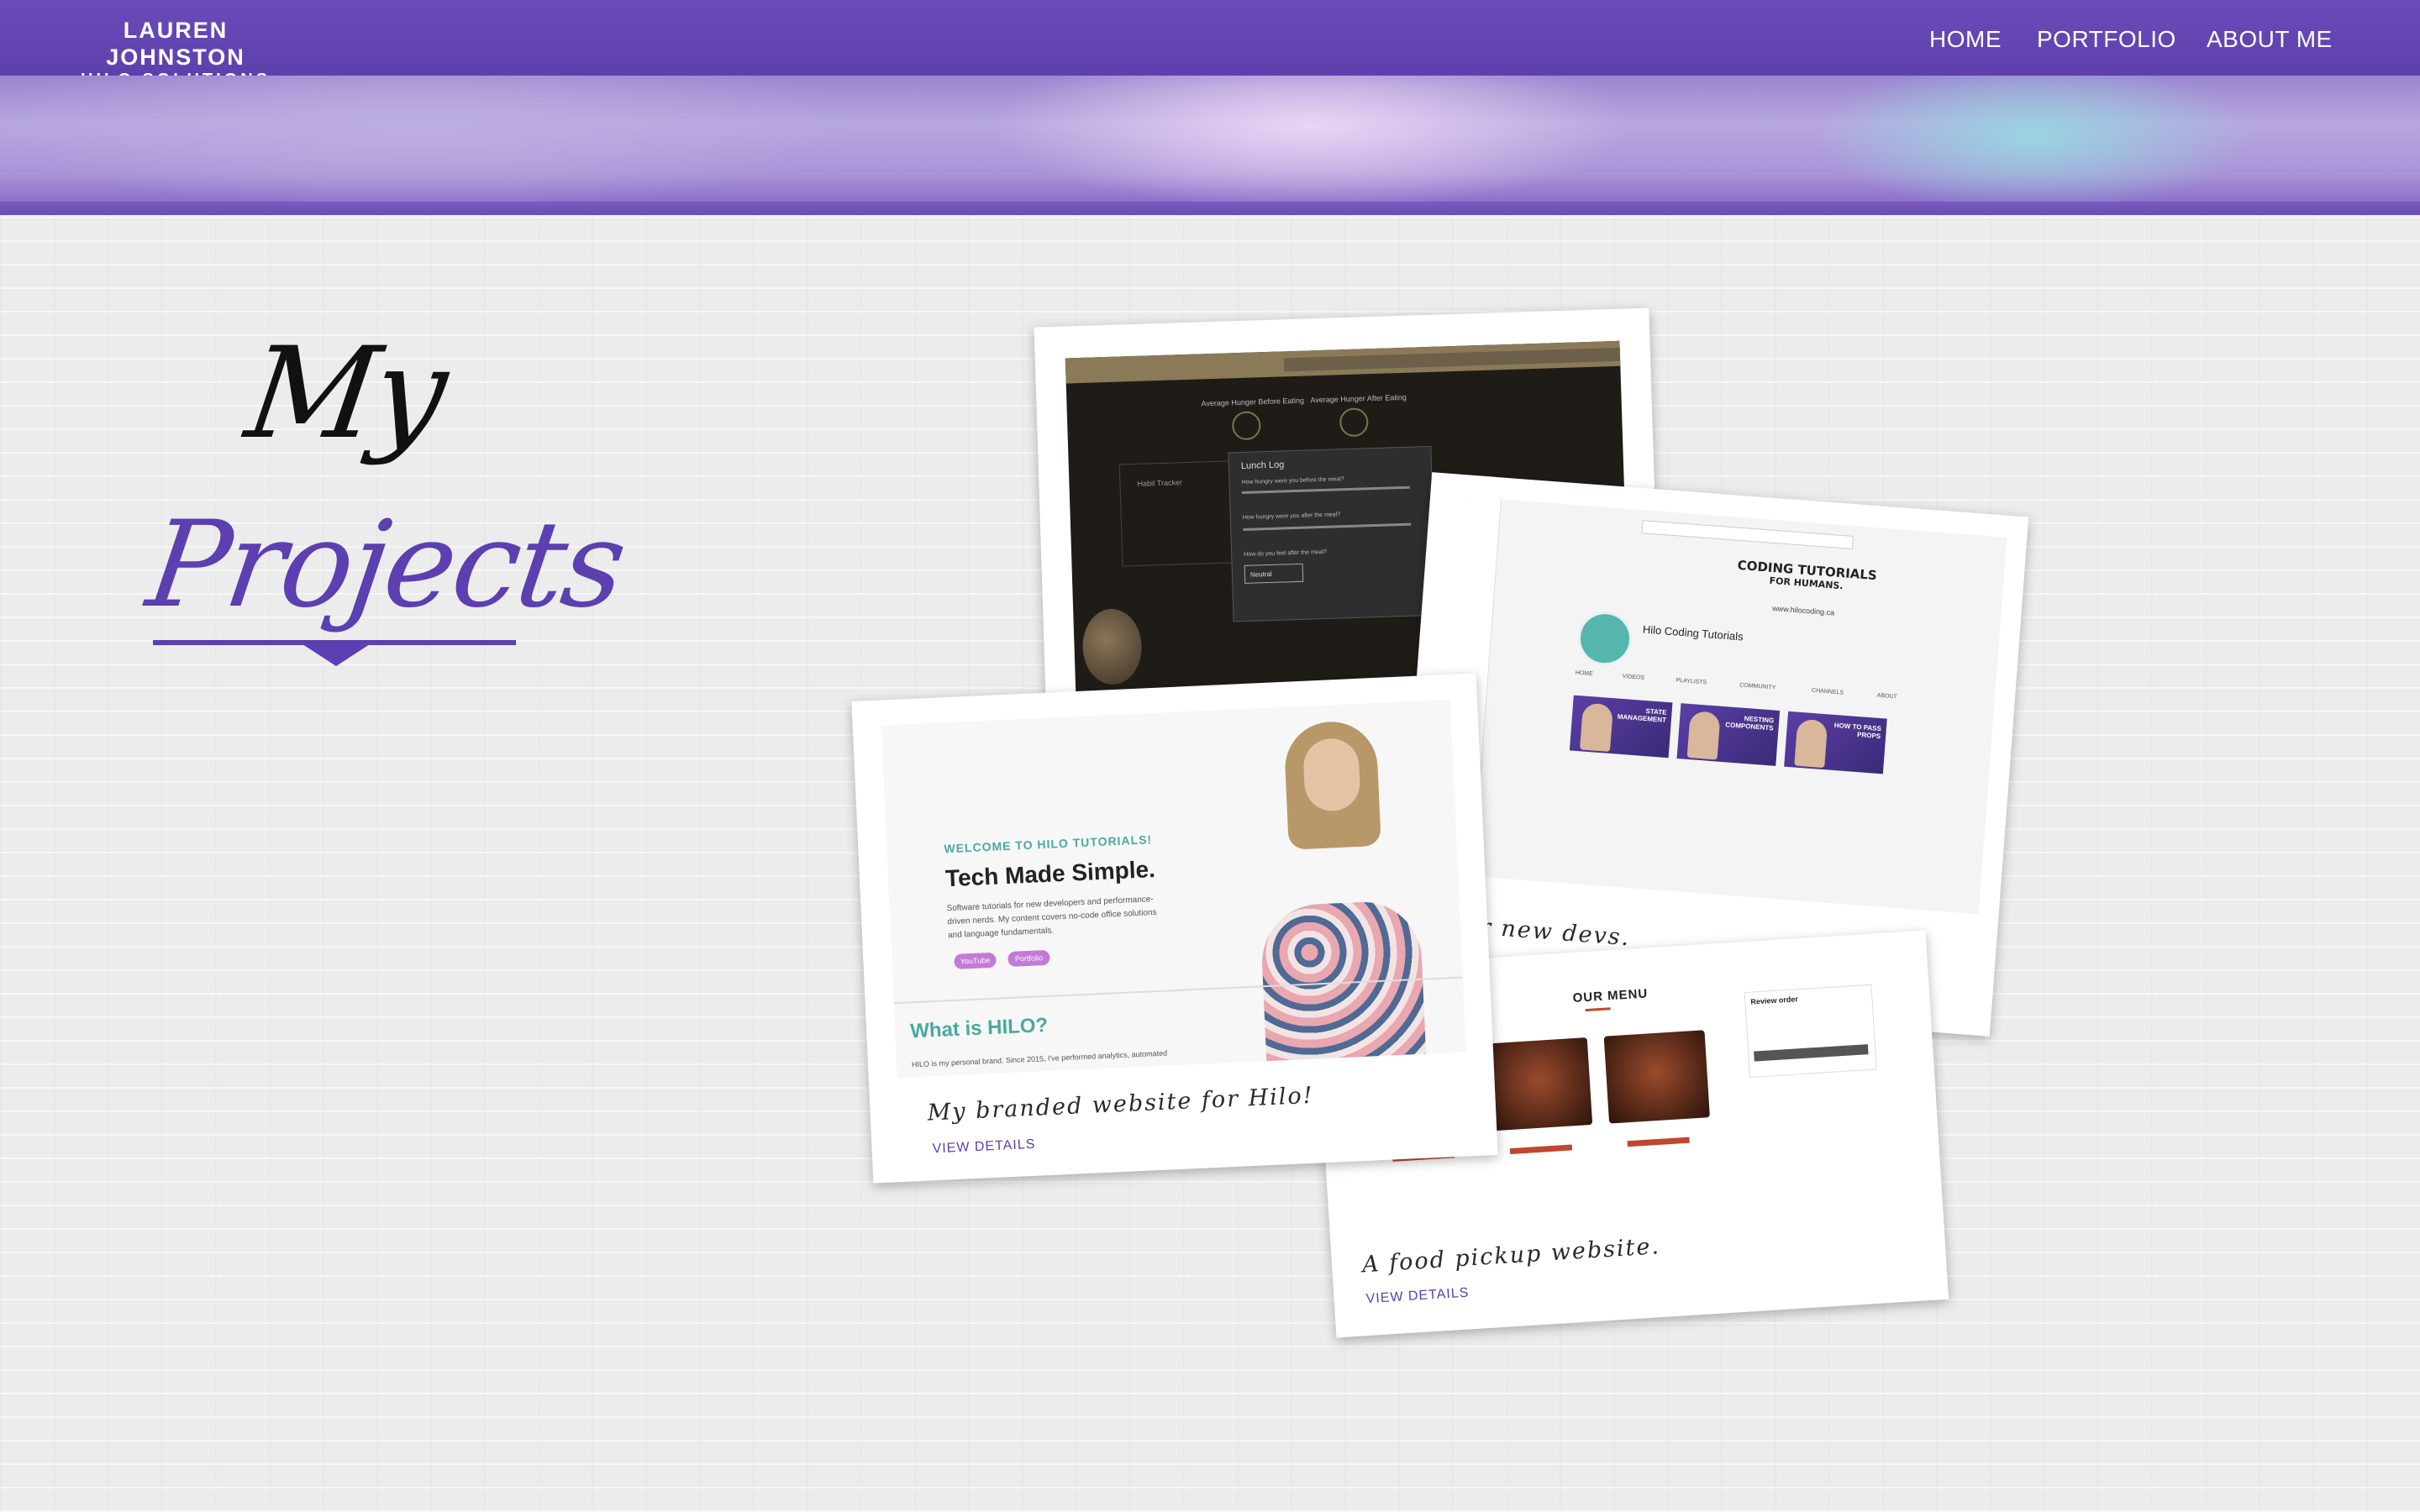  I want to click on youtube-banner-url: www.hilocoding.ca, so click(1803, 610).